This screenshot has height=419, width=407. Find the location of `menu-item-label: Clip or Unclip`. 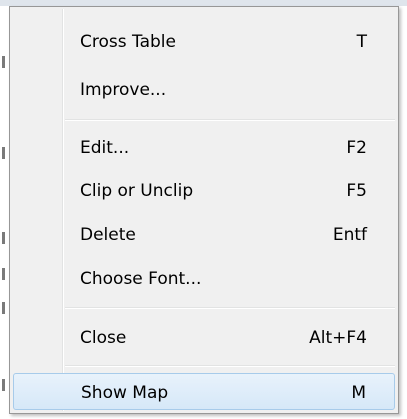

menu-item-label: Clip or Unclip is located at coordinates (137, 191).